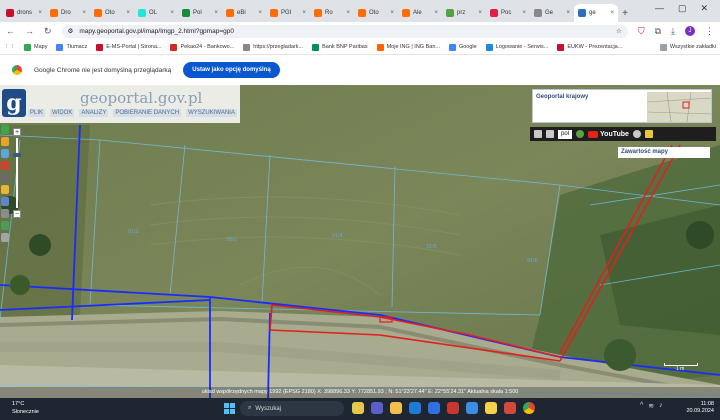 The width and height of the screenshot is (720, 420). What do you see at coordinates (288, 13) in the screenshot?
I see `browser-tab: PGI ×` at bounding box center [288, 13].